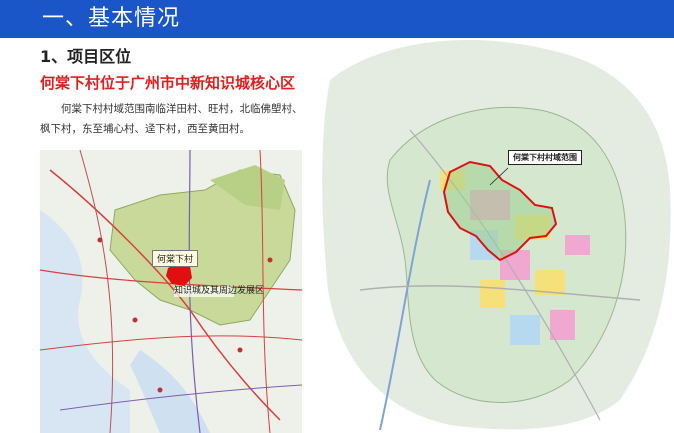 The height and width of the screenshot is (433, 674). Describe the element at coordinates (175, 258) in the screenshot. I see `village-label: 何棠下村` at that location.